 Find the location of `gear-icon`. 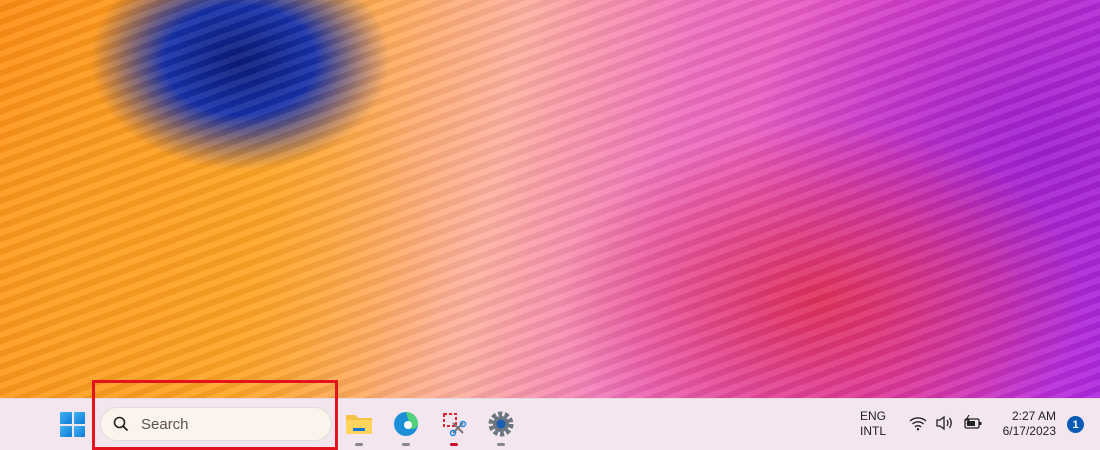

gear-icon is located at coordinates (501, 424).